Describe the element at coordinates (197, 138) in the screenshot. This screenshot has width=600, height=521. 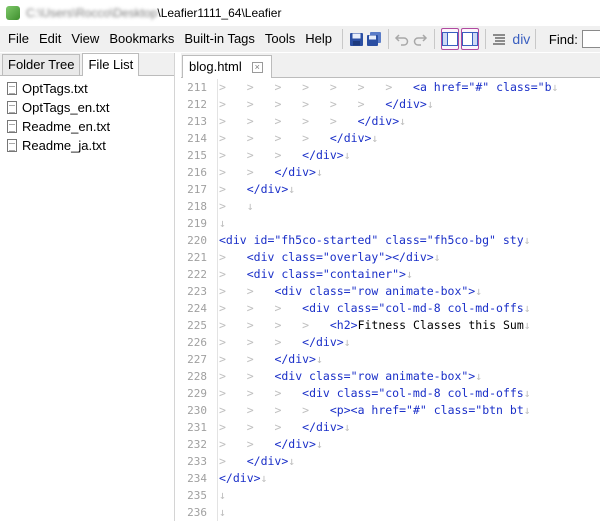
I see `line-number: 214` at that location.